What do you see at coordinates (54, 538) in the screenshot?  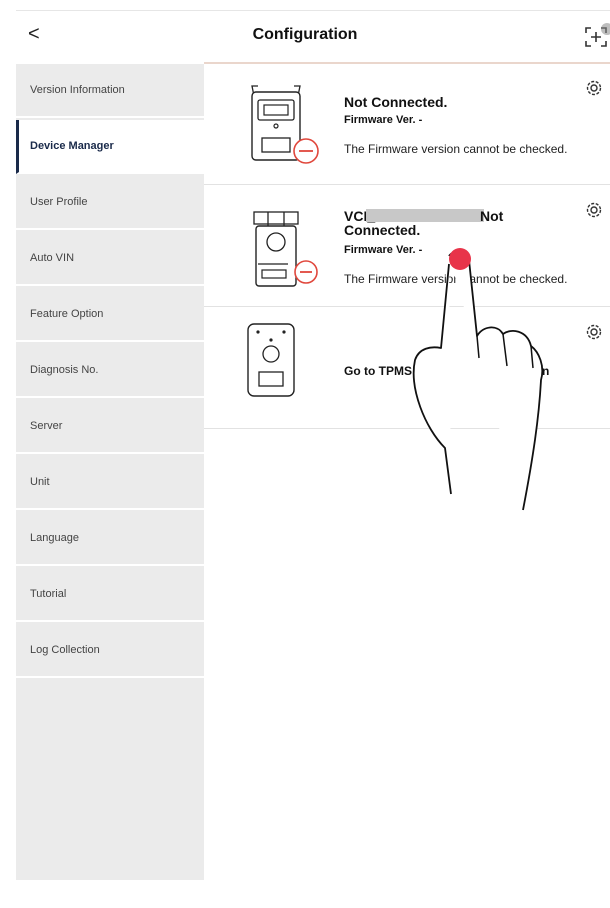 I see `sidebar-item-label: Language` at bounding box center [54, 538].